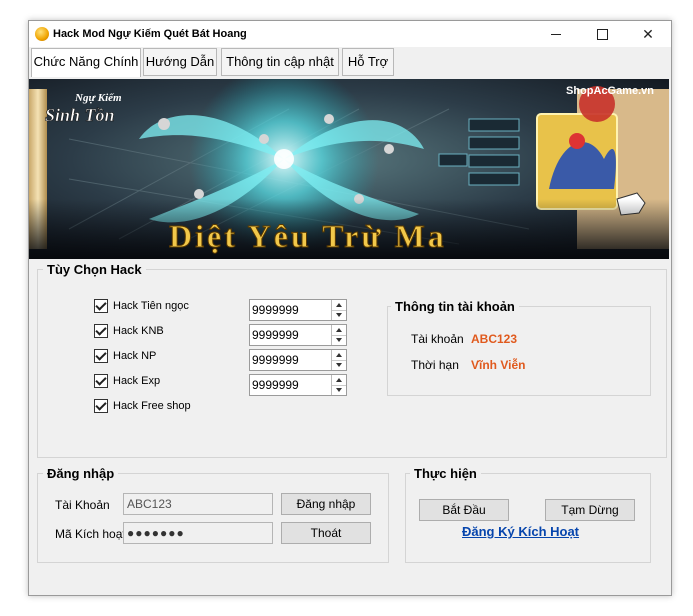 This screenshot has height=616, width=693. Describe the element at coordinates (101, 406) in the screenshot. I see `hack-free-shop-checkbox` at that location.